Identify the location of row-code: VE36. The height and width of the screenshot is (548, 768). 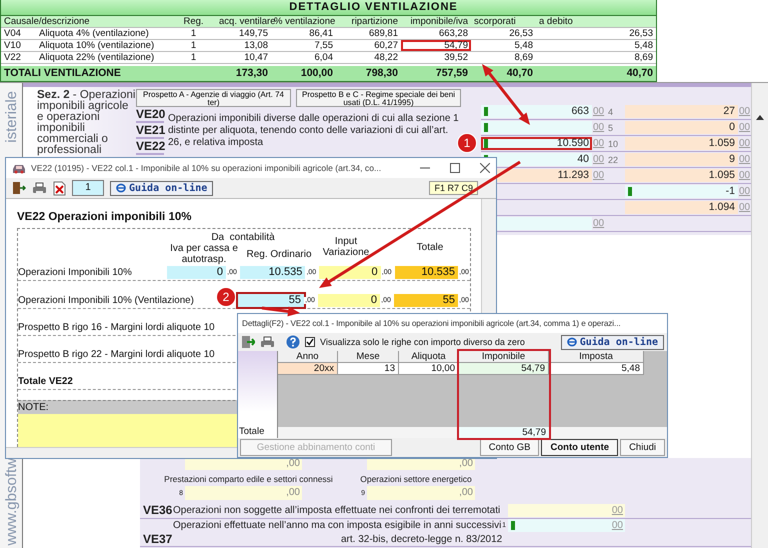
(158, 510).